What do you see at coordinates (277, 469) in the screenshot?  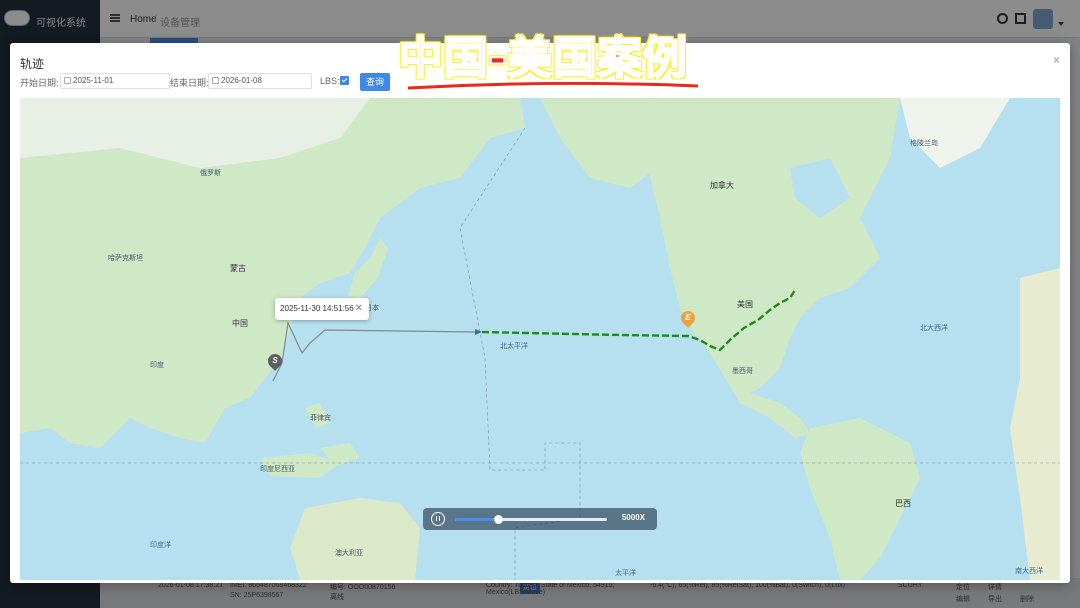 I see `label-indonesia: 印度尼西亚` at bounding box center [277, 469].